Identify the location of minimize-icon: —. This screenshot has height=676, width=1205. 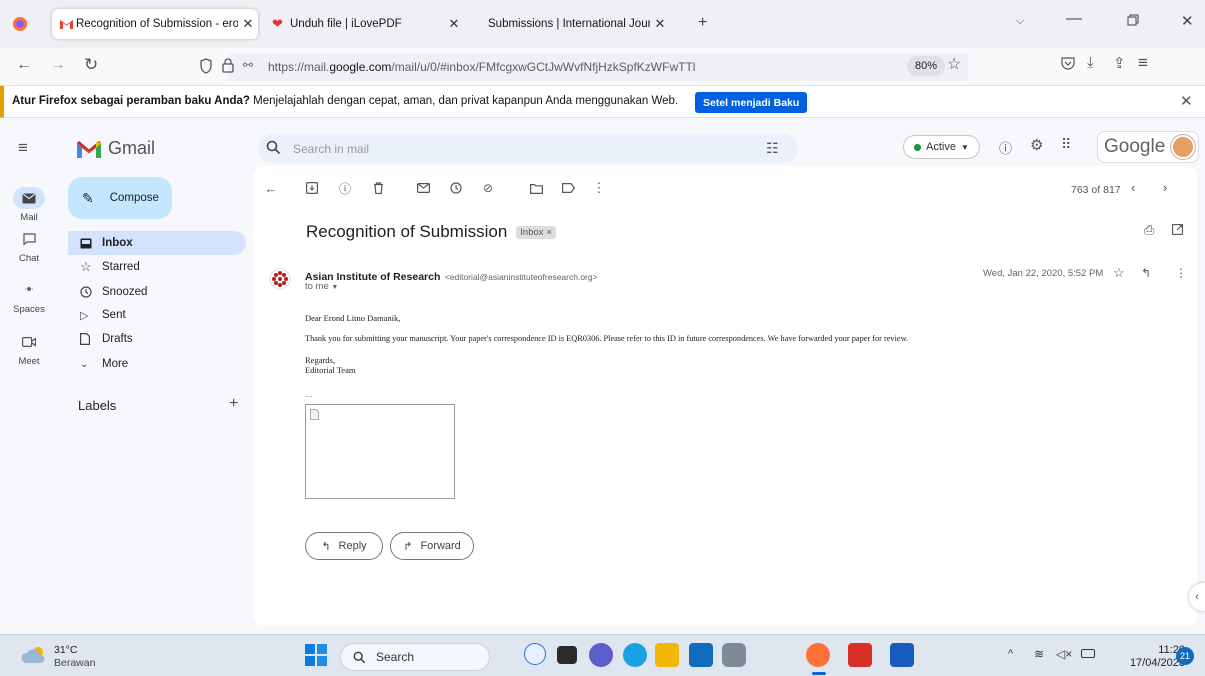
(1074, 19).